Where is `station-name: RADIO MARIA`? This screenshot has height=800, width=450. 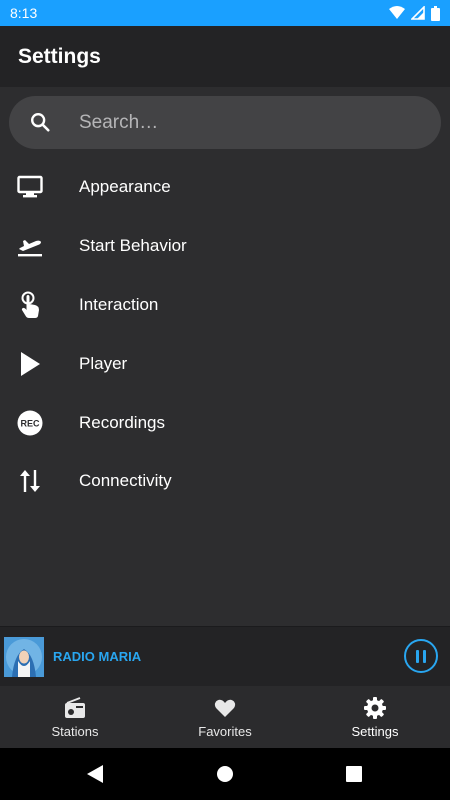
station-name: RADIO MARIA is located at coordinates (97, 656).